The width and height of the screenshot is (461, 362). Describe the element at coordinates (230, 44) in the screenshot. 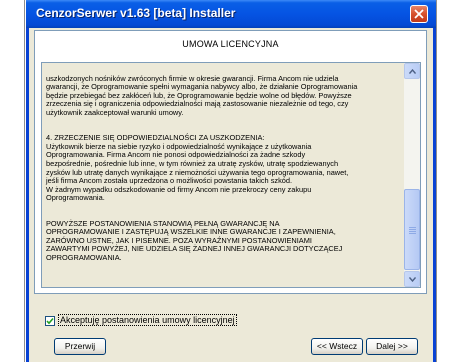

I see `panel-heading: UMOWA LICENCYJNA` at that location.